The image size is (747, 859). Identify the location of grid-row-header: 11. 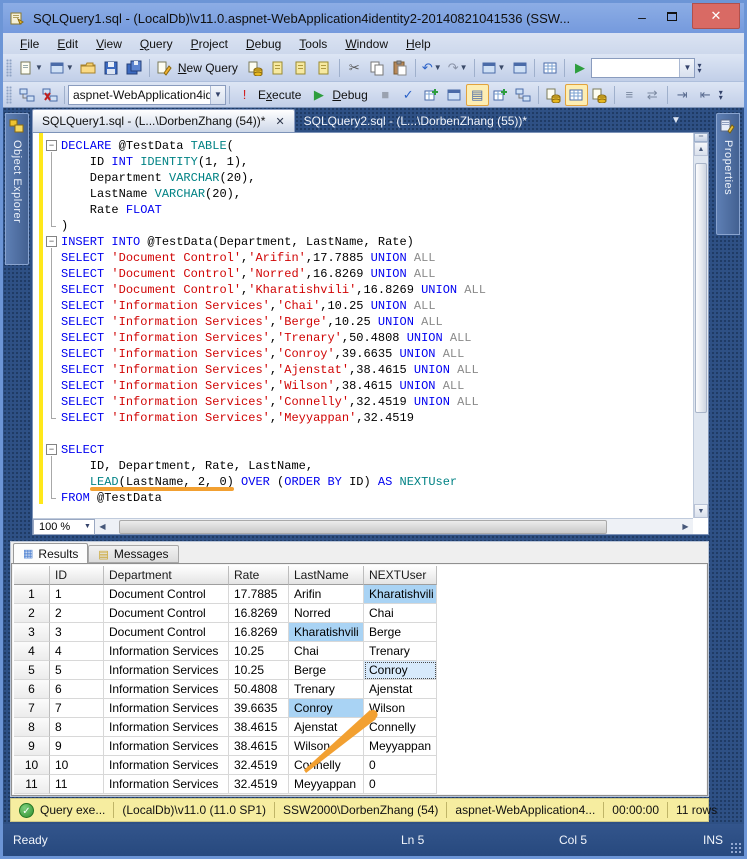
(32, 784).